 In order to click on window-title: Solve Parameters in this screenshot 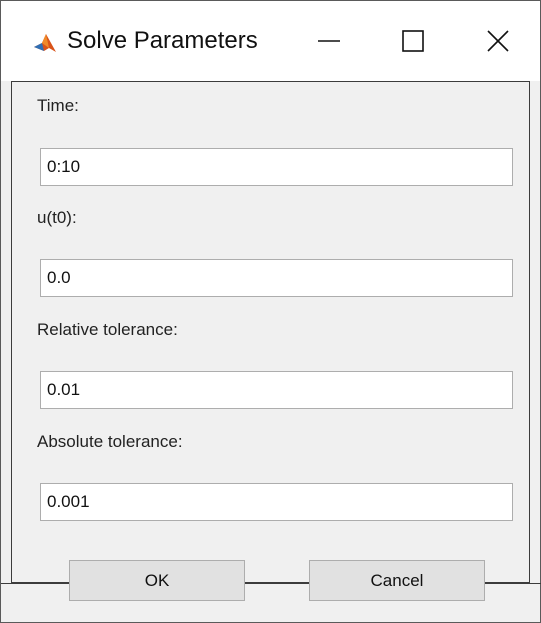, I will do `click(162, 40)`.